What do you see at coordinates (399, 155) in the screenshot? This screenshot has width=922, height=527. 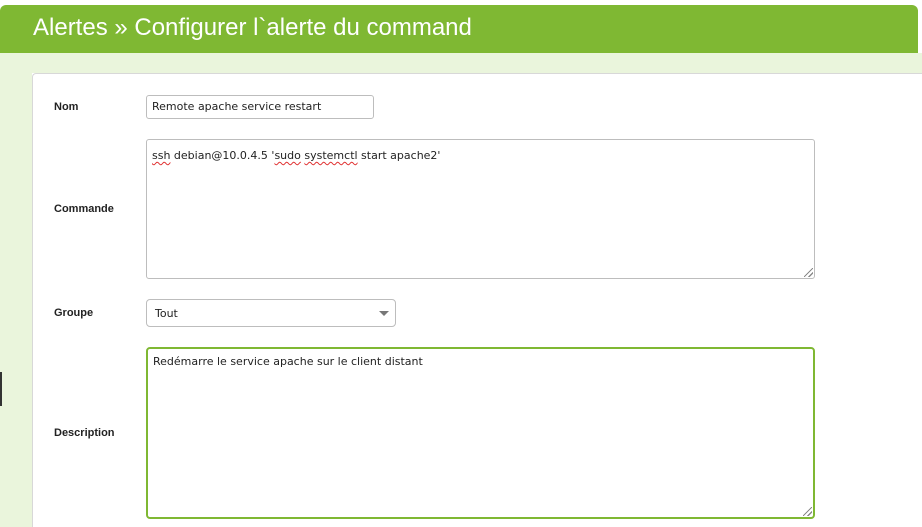 I see `commande-token-args: start apache2'` at bounding box center [399, 155].